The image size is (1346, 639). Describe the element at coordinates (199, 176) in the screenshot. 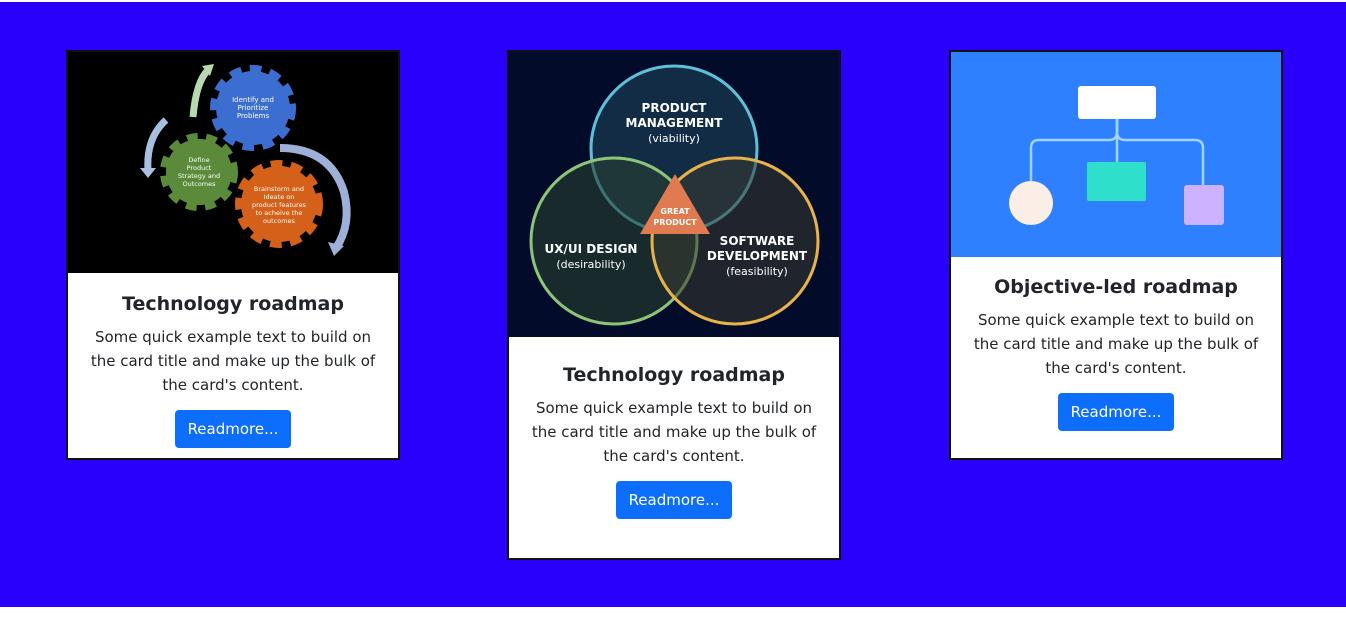

I see `gear-left-line-3: Strategy and` at that location.